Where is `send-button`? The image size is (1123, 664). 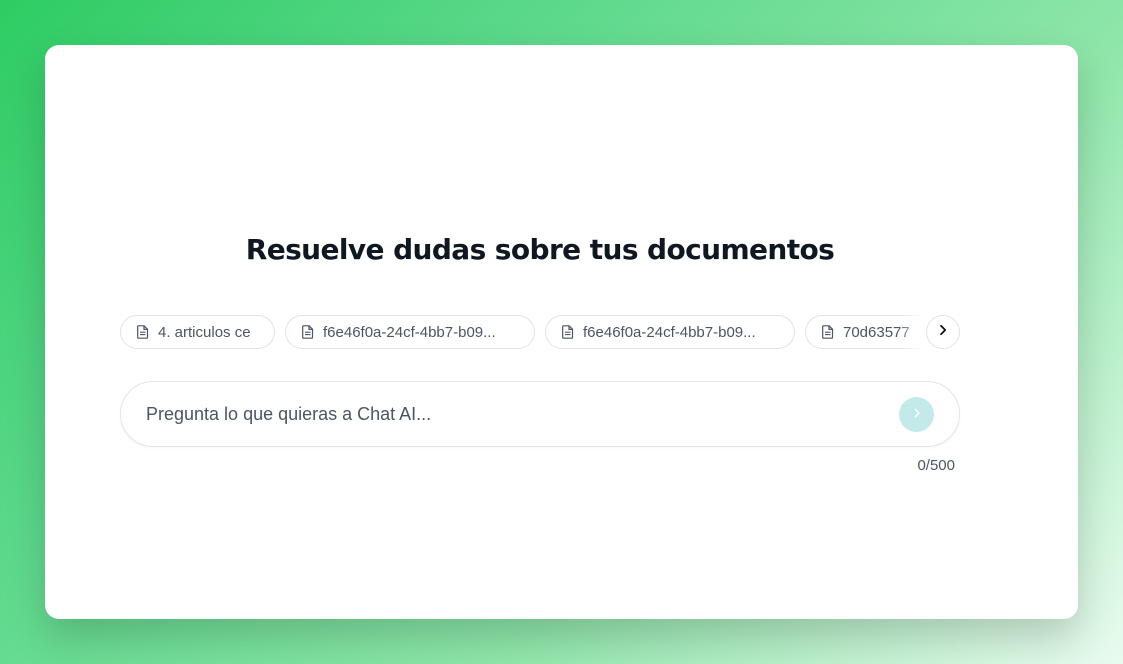 send-button is located at coordinates (916, 414).